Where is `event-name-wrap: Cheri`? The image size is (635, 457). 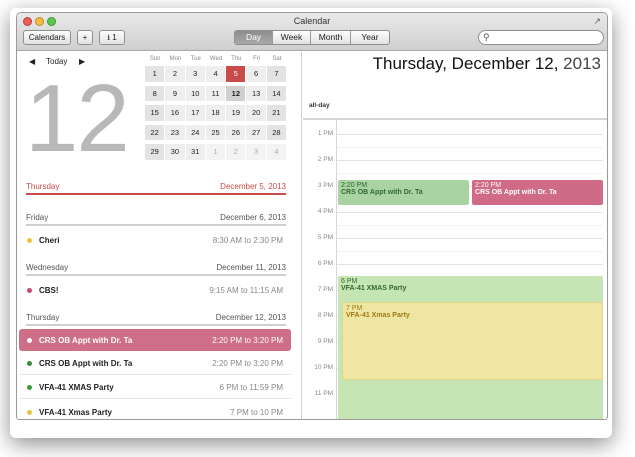 event-name-wrap: Cheri is located at coordinates (43, 240).